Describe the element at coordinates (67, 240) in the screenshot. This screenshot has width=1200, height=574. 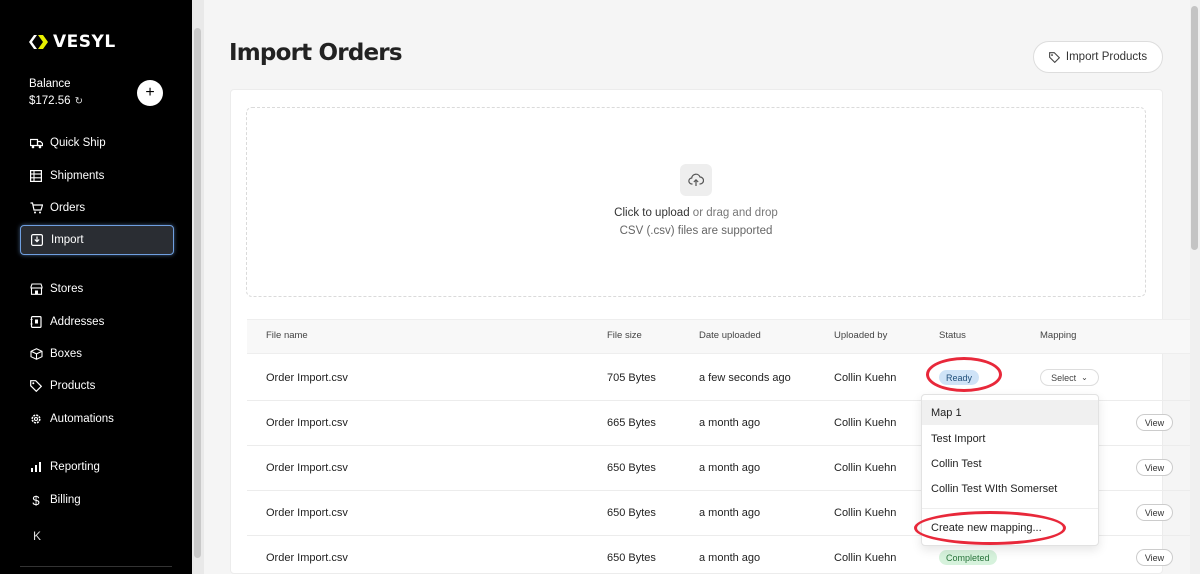
I see `sidebar-item-label: Import` at that location.